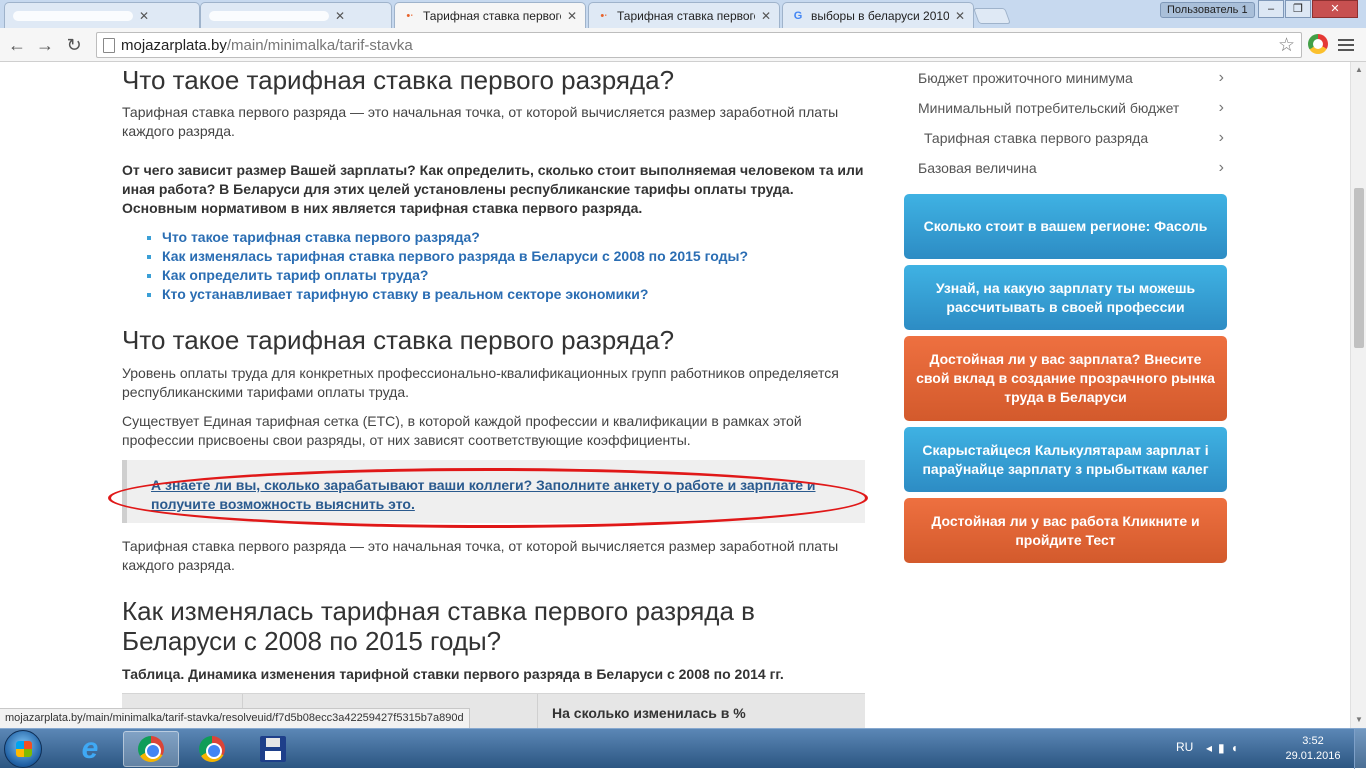 Image resolution: width=1366 pixels, height=769 pixels. What do you see at coordinates (1286, 45) in the screenshot?
I see `bookmark-star-icon: ☆` at bounding box center [1286, 45].